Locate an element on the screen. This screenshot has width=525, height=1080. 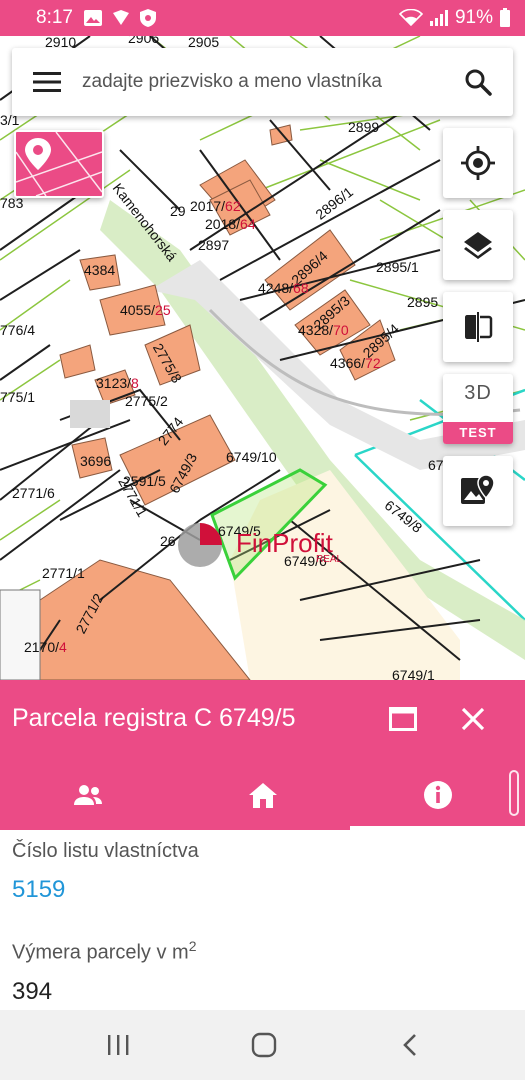
parcel-label: 2899 is located at coordinates (363, 127).